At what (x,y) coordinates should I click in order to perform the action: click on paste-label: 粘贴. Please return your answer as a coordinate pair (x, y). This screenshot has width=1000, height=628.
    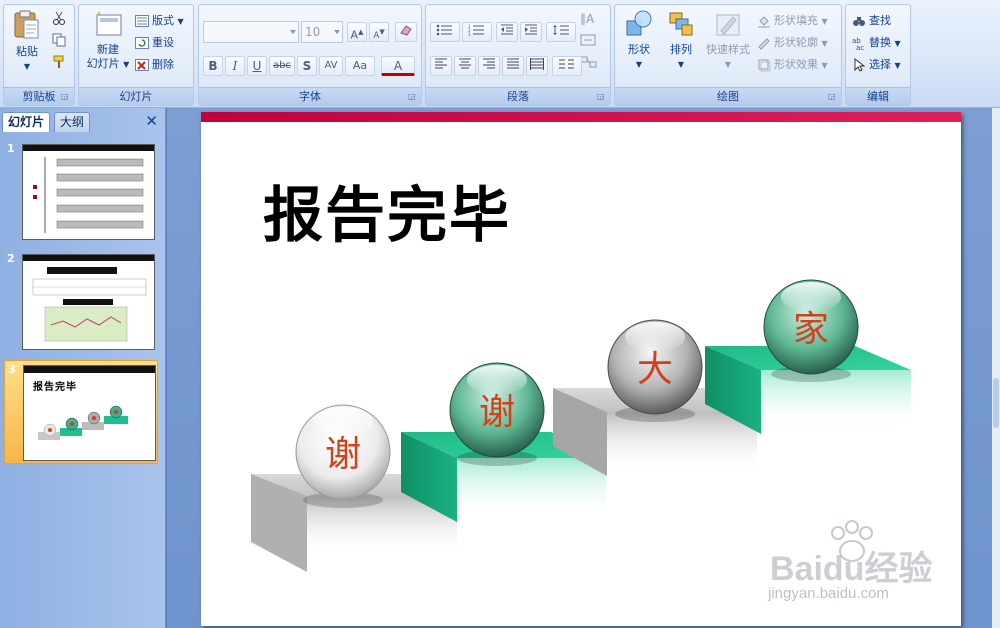
    Looking at the image, I should click on (27, 51).